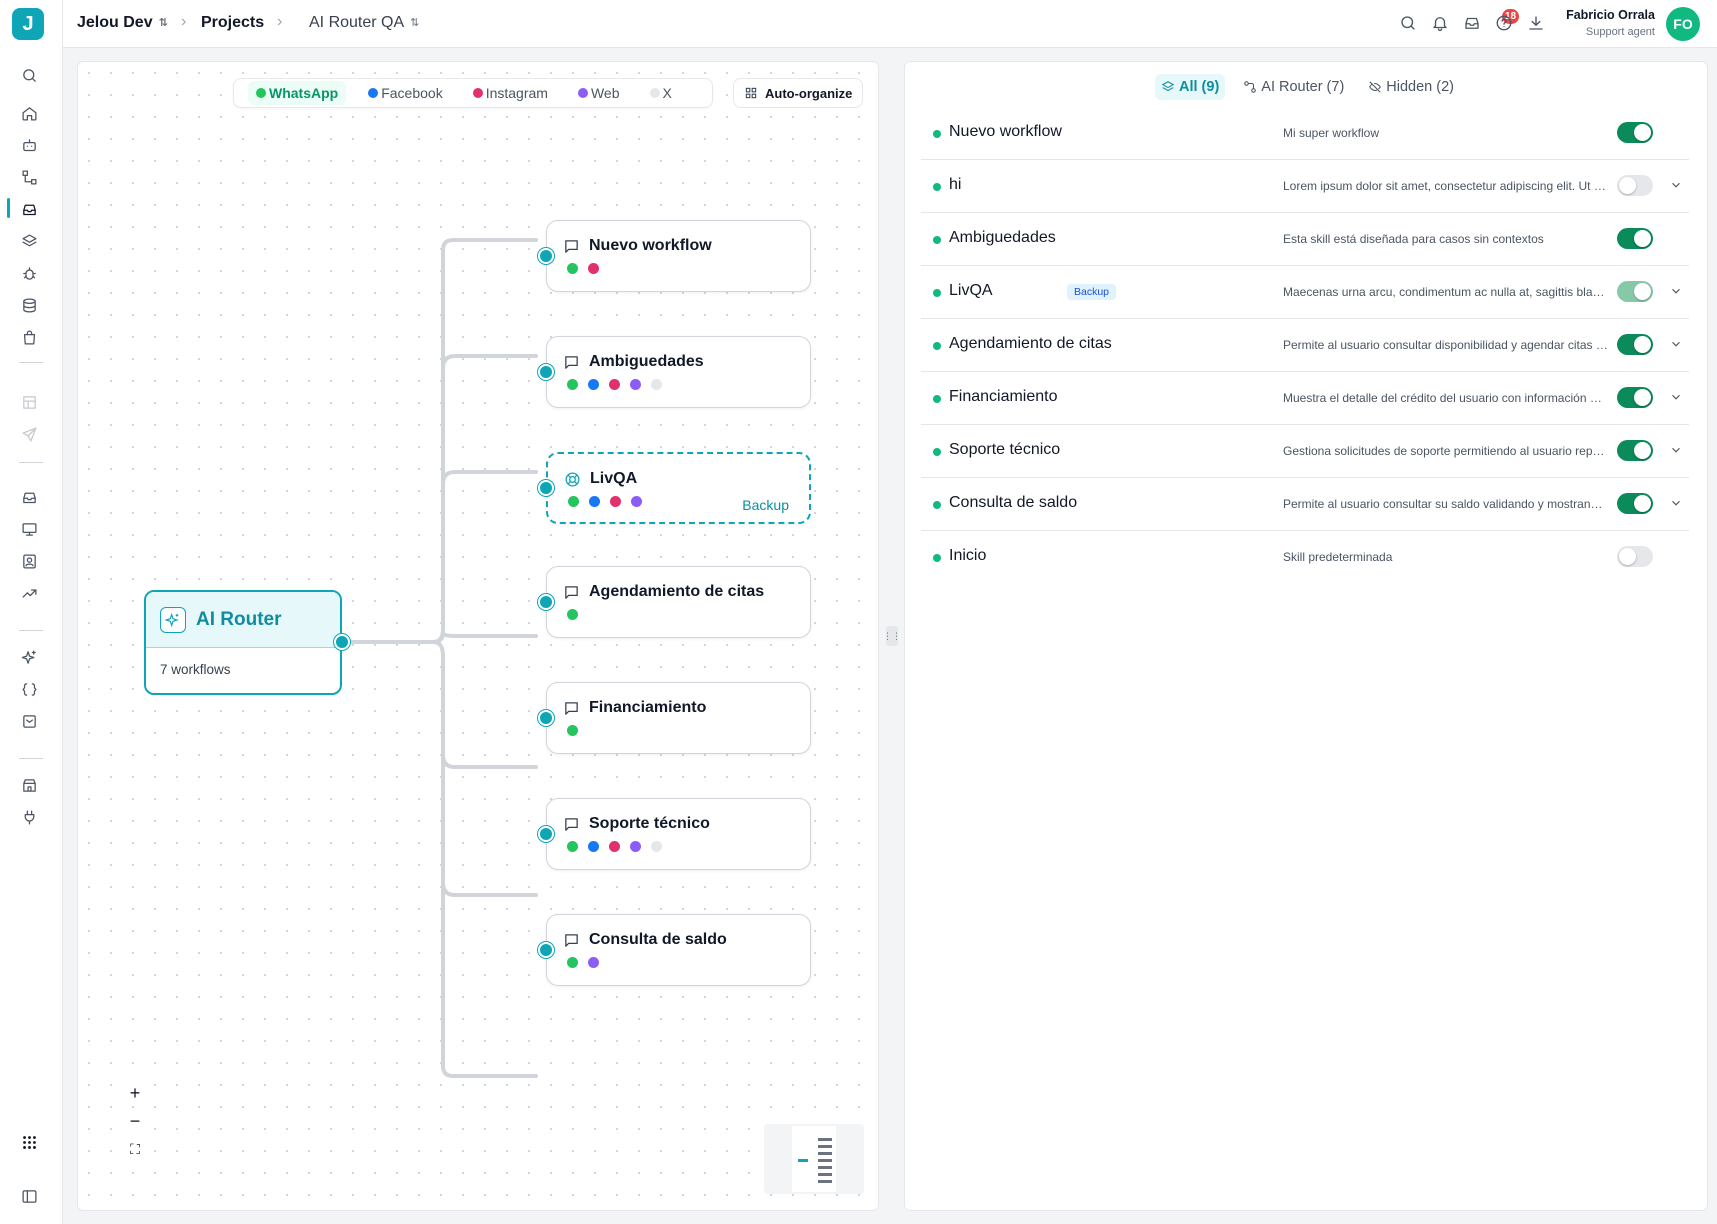 The height and width of the screenshot is (1224, 1717). What do you see at coordinates (29, 177) in the screenshot?
I see `flow-icon` at bounding box center [29, 177].